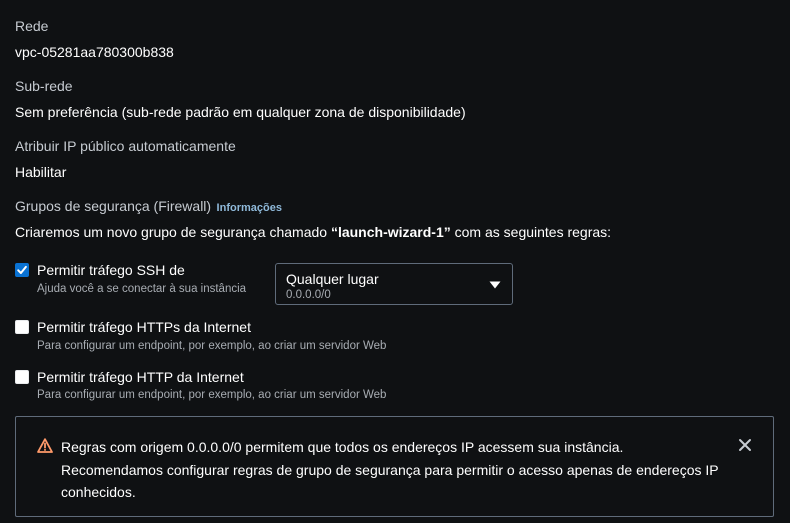 The width and height of the screenshot is (790, 523). Describe the element at coordinates (125, 146) in the screenshot. I see `public-ip-label: Atribuir IP público automaticamente` at that location.